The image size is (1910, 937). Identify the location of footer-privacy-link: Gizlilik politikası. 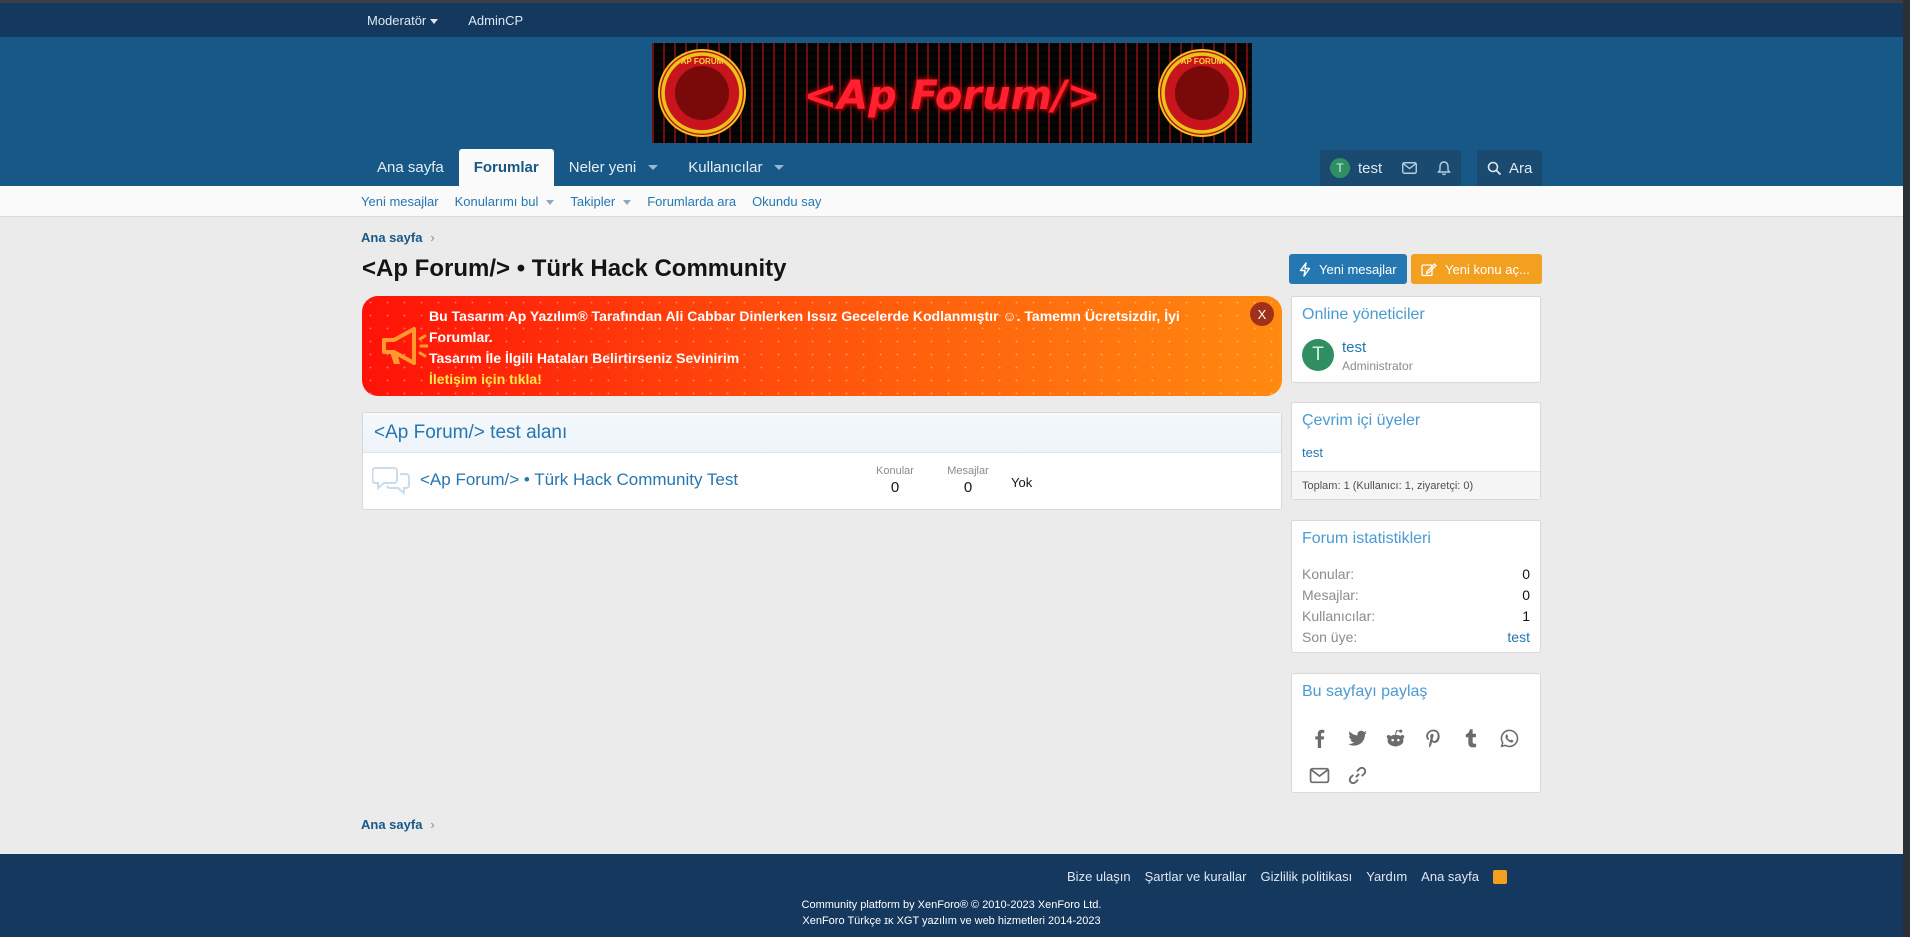
(1306, 876).